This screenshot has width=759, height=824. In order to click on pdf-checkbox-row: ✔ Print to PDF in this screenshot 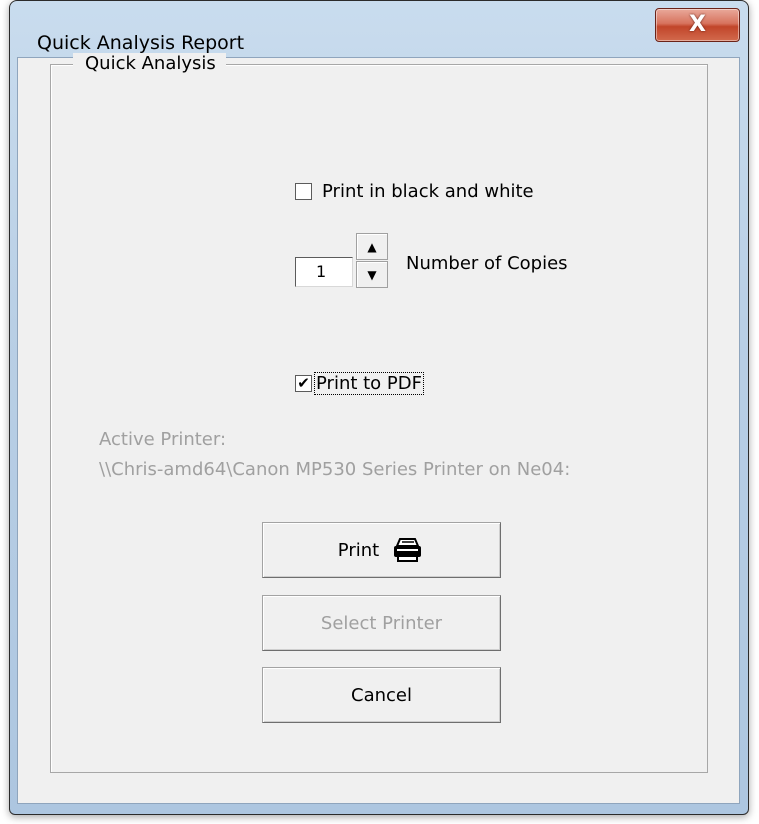, I will do `click(359, 383)`.